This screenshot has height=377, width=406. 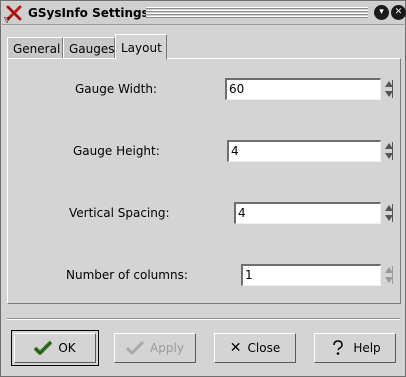 What do you see at coordinates (390, 89) in the screenshot?
I see `gauge-width-arrows` at bounding box center [390, 89].